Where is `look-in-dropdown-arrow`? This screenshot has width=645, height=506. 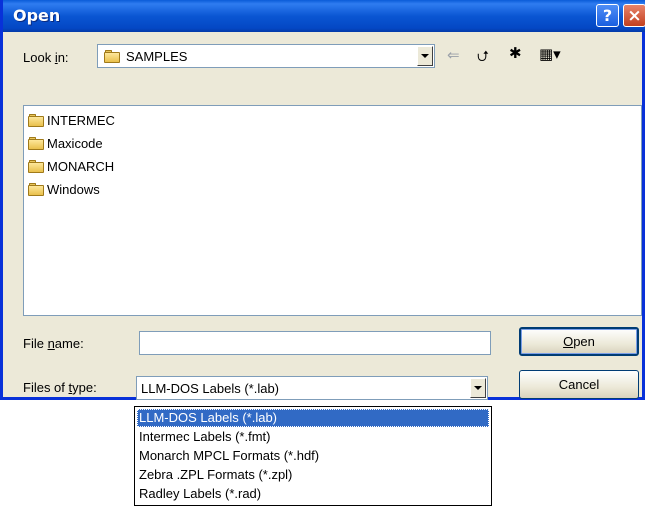
look-in-dropdown-arrow is located at coordinates (425, 56).